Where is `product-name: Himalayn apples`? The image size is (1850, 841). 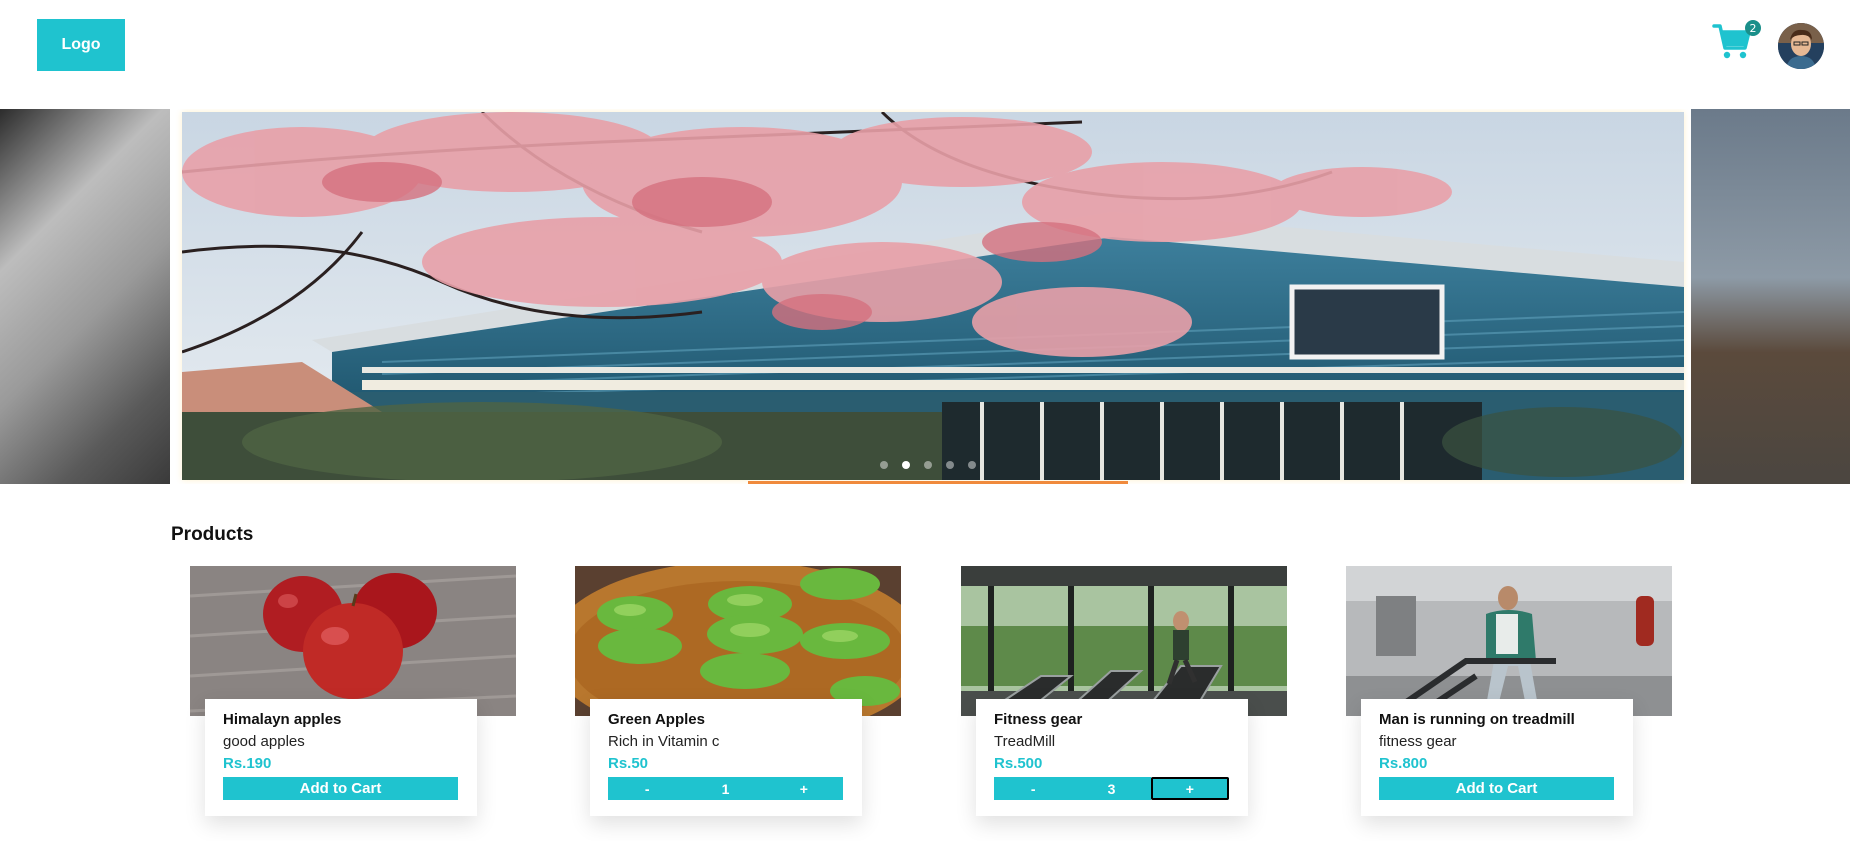
product-name: Himalayn apples is located at coordinates (282, 719).